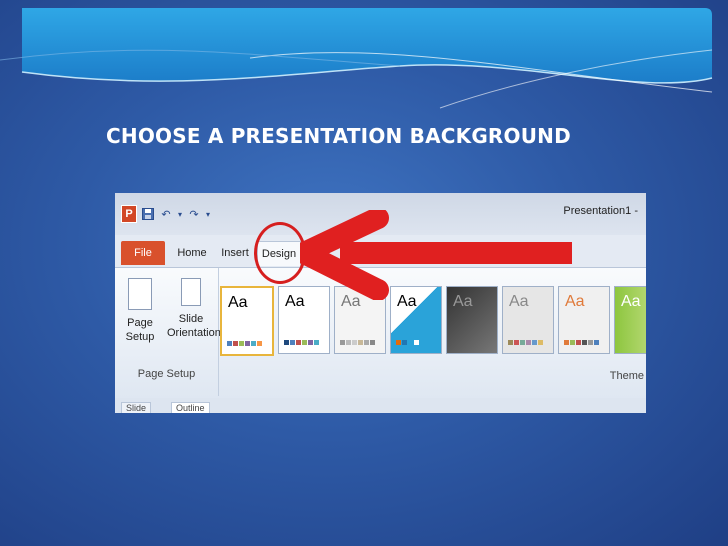 Image resolution: width=728 pixels, height=546 pixels. What do you see at coordinates (235, 253) in the screenshot?
I see `tab-insert: Insert` at bounding box center [235, 253].